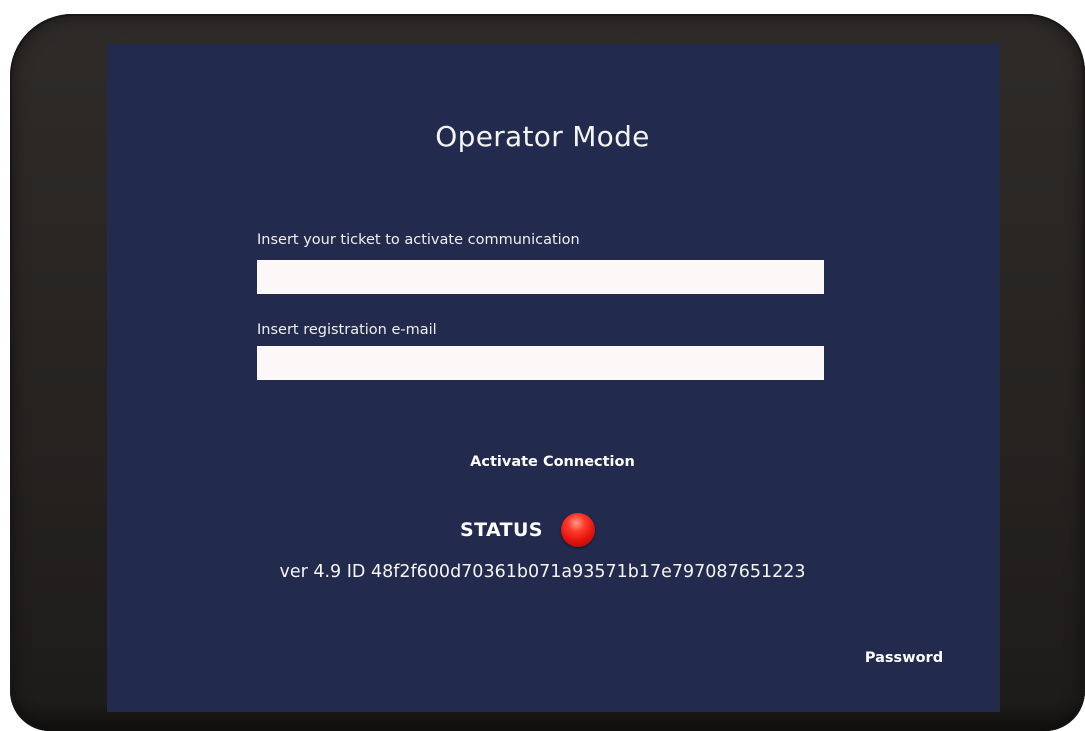  What do you see at coordinates (542, 136) in the screenshot?
I see `page-title: Operator Mode` at bounding box center [542, 136].